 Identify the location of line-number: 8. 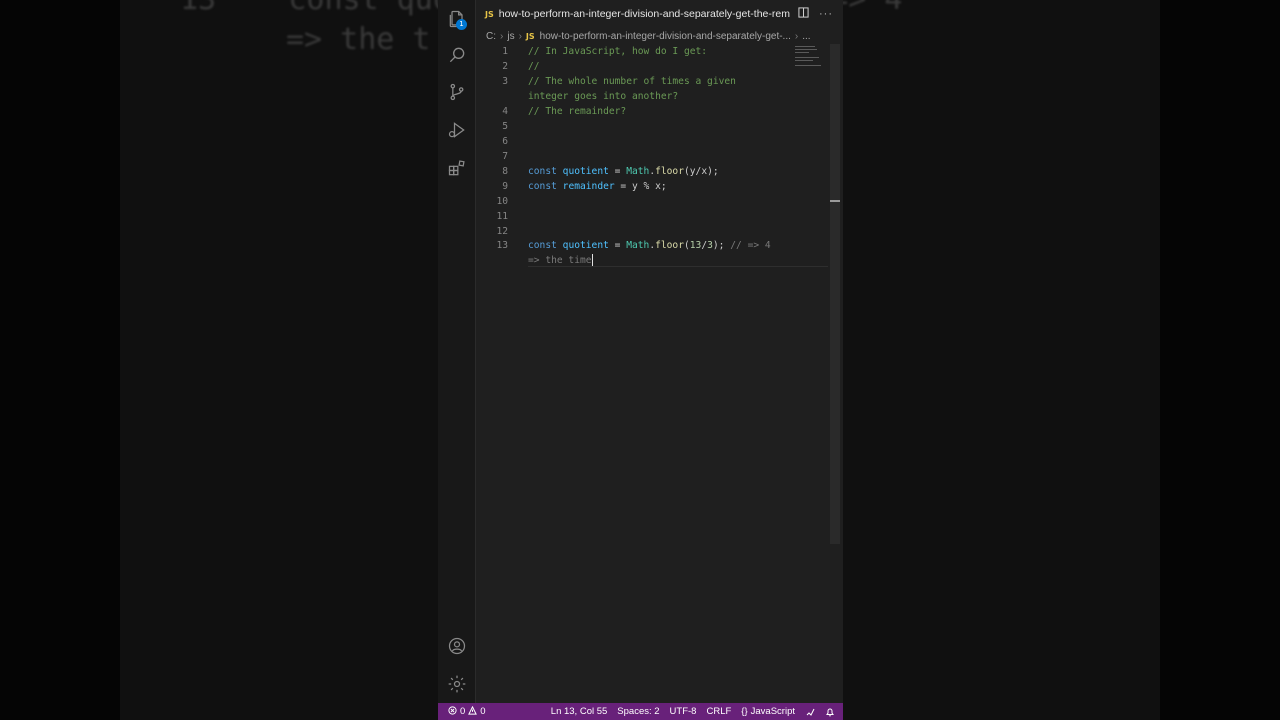
(505, 171).